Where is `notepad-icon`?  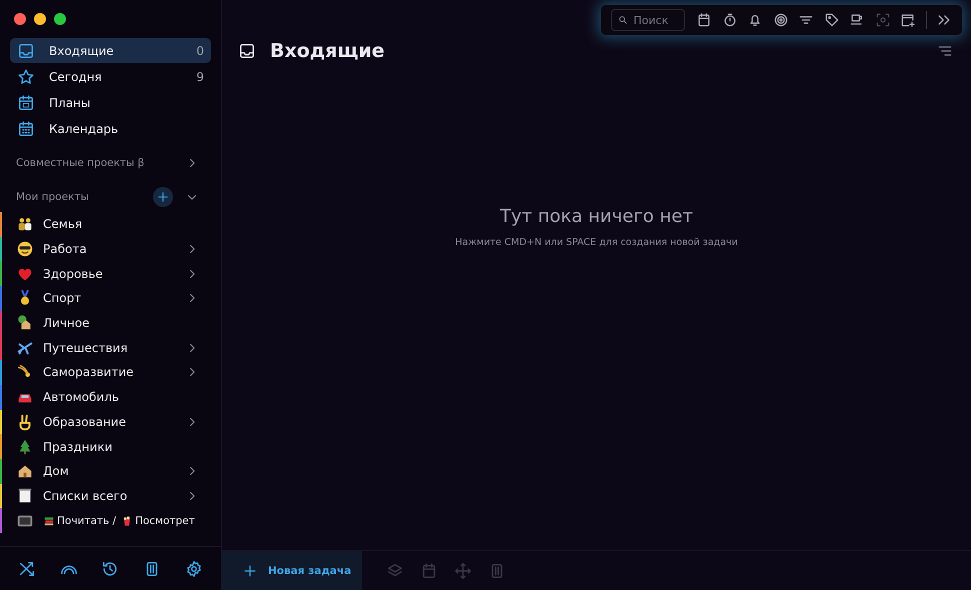
notepad-icon is located at coordinates (25, 495).